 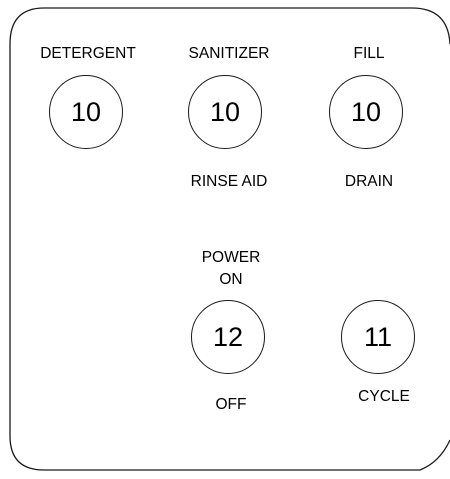 I want to click on power-value: 12, so click(x=228, y=336).